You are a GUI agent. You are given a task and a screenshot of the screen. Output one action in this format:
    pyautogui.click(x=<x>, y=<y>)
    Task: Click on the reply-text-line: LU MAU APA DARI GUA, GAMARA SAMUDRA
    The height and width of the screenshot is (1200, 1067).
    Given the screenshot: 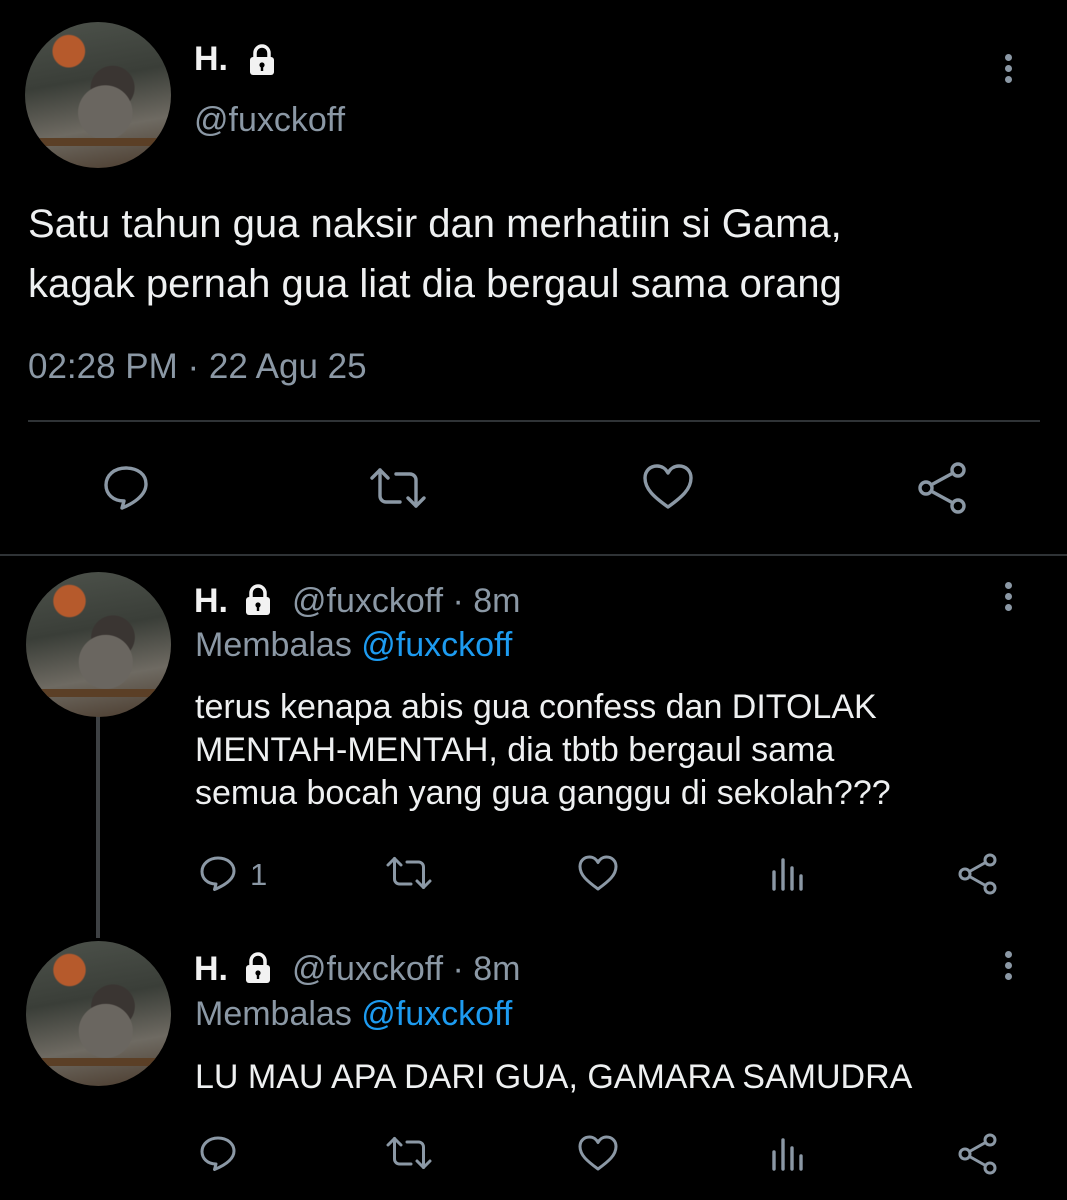 What is the action you would take?
    pyautogui.click(x=554, y=1077)
    